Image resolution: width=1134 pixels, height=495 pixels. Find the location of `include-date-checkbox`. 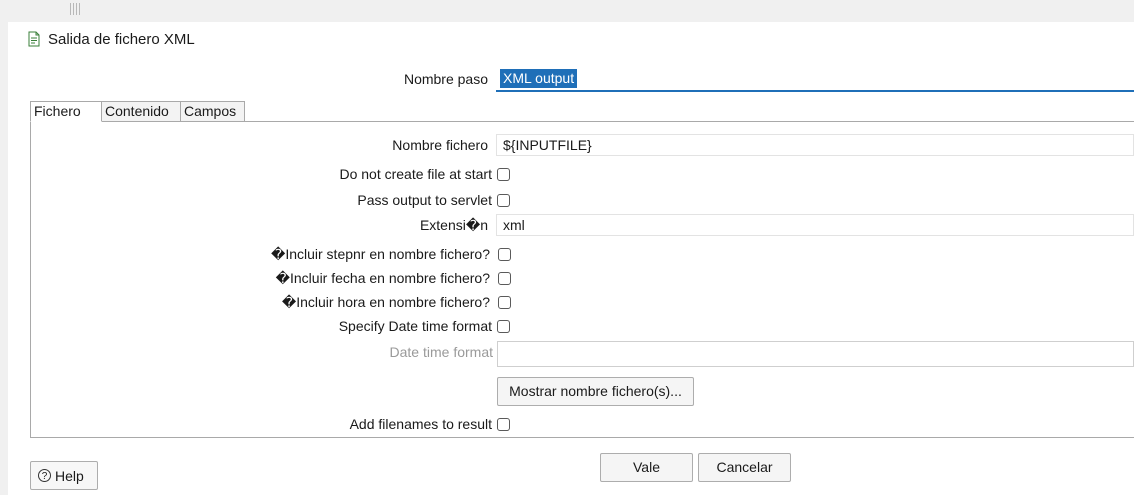

include-date-checkbox is located at coordinates (504, 278).